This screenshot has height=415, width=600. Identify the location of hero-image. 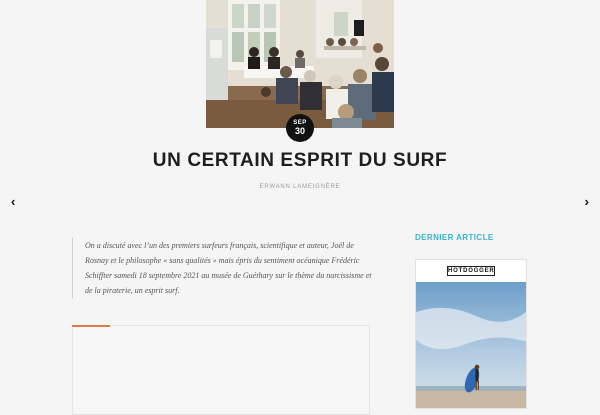
(300, 64).